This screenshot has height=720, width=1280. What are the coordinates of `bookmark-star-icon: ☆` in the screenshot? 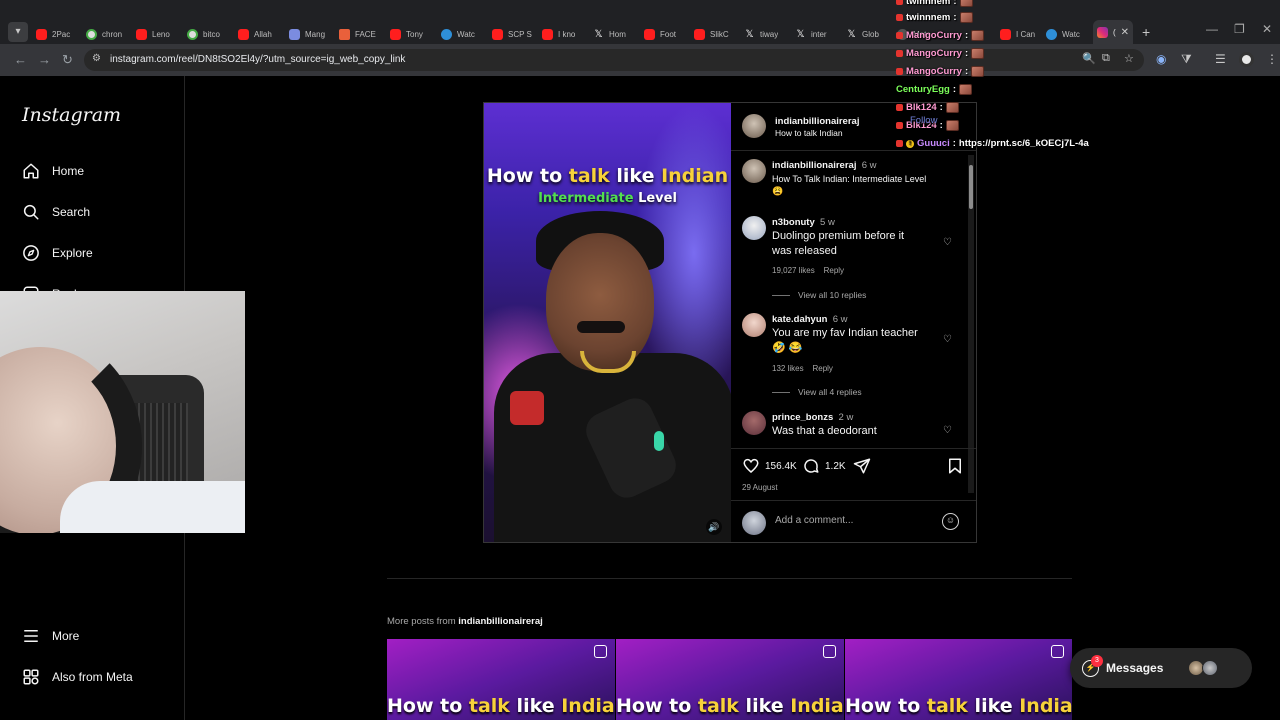 It's located at (1129, 58).